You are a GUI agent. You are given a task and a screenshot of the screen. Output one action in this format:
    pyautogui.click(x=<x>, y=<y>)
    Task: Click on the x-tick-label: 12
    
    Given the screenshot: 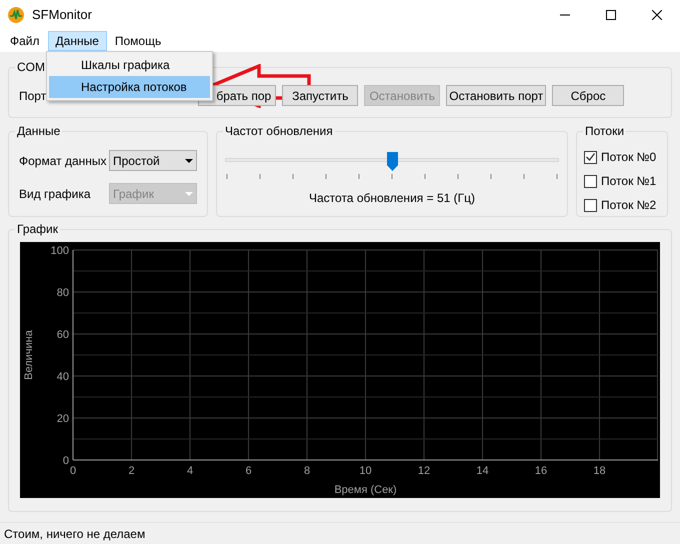 What is the action you would take?
    pyautogui.click(x=424, y=471)
    